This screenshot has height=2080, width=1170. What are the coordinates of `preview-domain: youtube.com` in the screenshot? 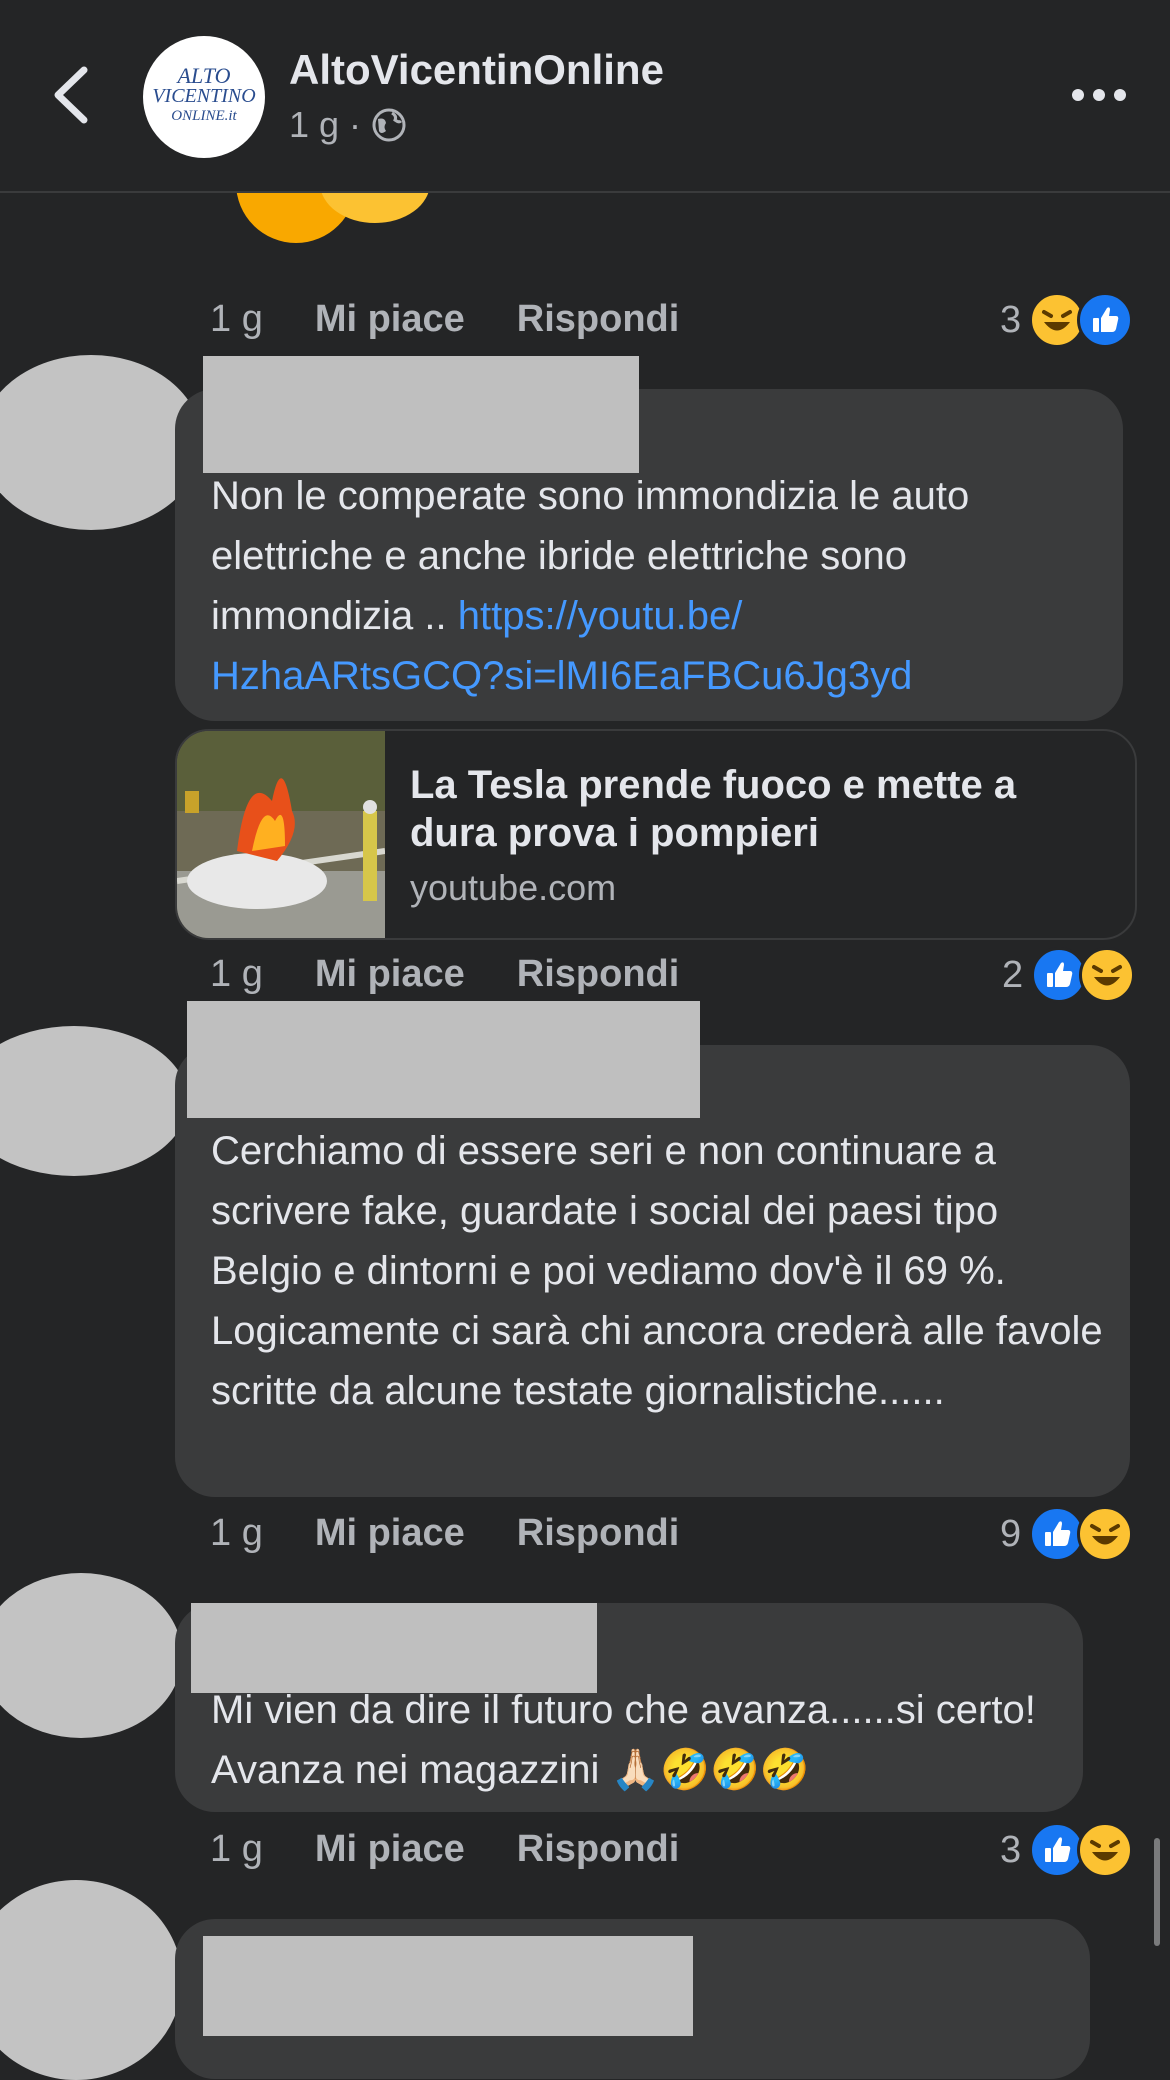 It's located at (513, 887).